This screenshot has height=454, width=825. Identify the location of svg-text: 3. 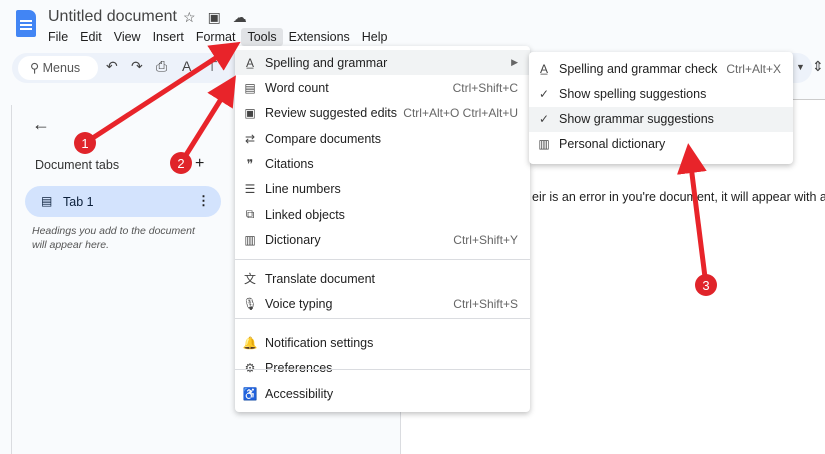
(705, 285).